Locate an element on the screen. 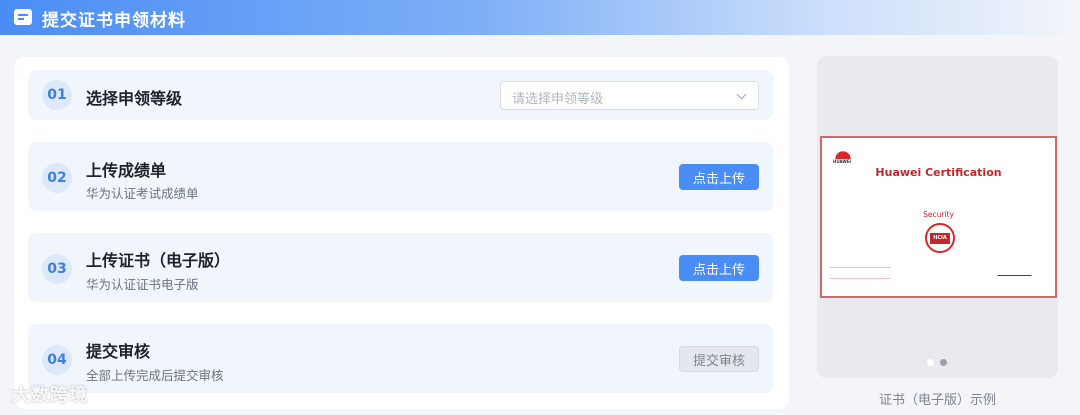 This screenshot has width=1080, height=415. chevron-down-icon is located at coordinates (741, 94).